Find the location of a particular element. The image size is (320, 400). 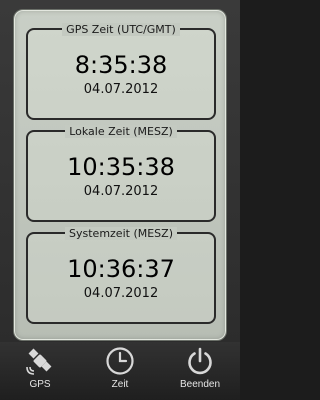

local-time-value: 10:35:38 is located at coordinates (121, 167).